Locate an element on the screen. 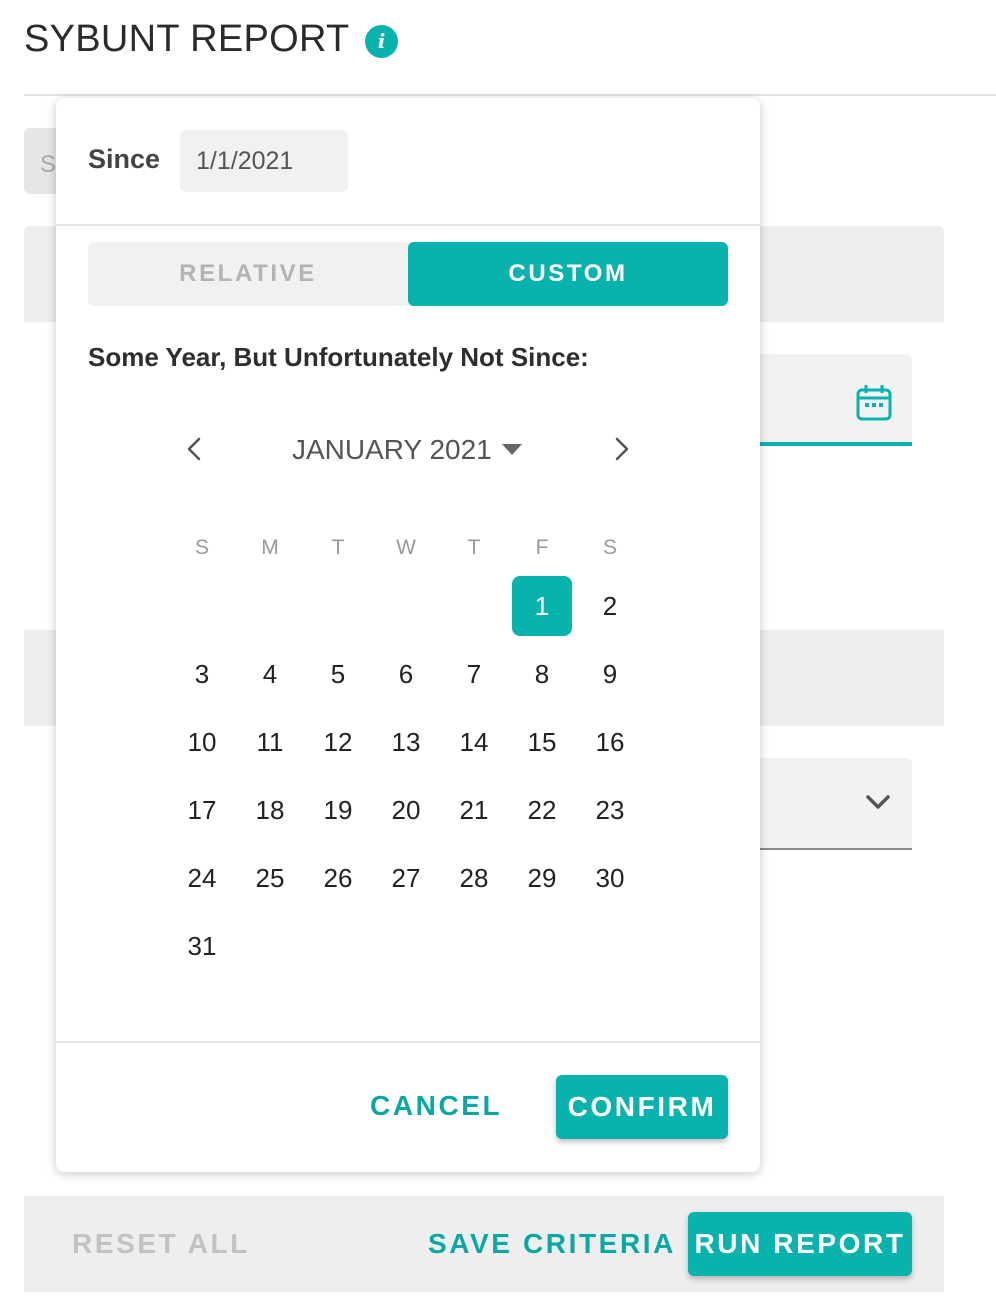 The image size is (996, 1306). calendar-day-label: 30 is located at coordinates (610, 878).